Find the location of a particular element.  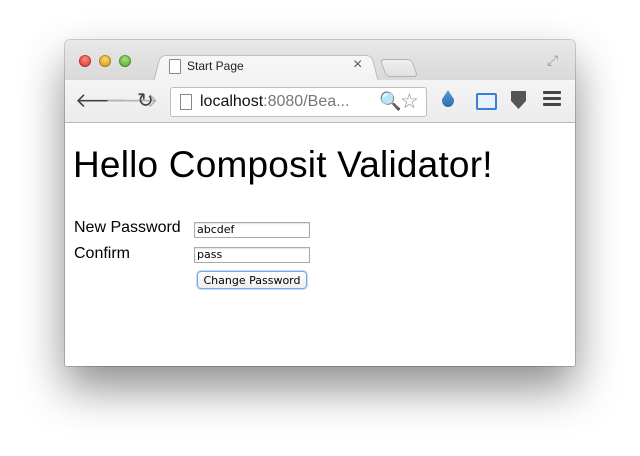

new-tab-button is located at coordinates (399, 68).